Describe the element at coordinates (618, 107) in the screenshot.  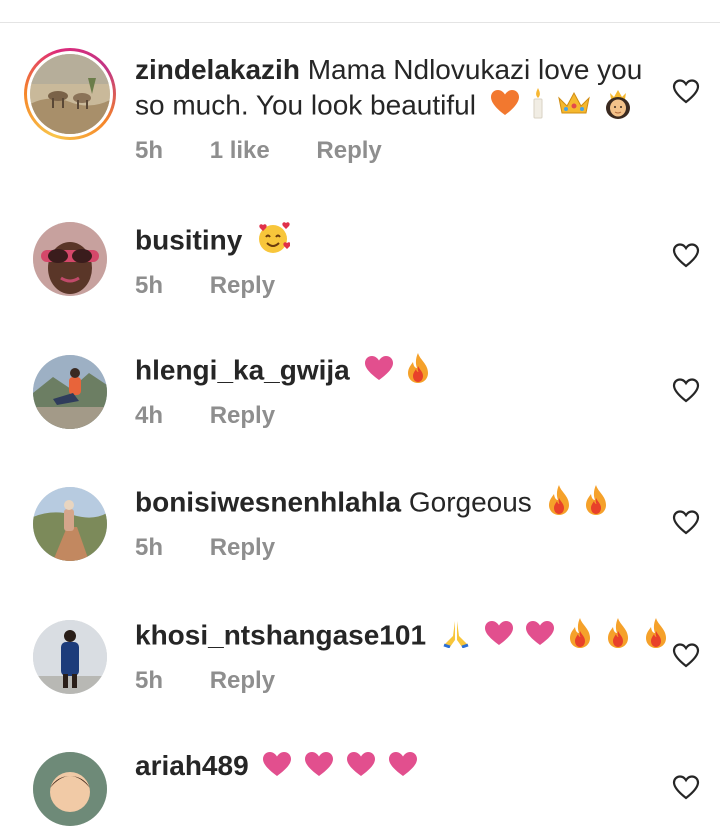
I see `queen-face-icon` at that location.